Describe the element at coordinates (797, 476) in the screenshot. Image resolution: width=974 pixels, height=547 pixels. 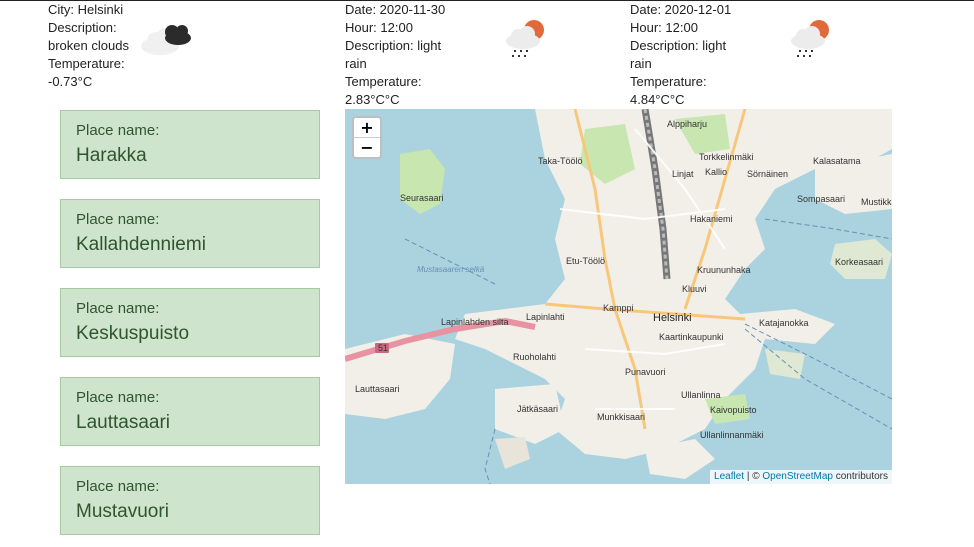
I see `openstreetmap-link: OpenStreetMap` at that location.